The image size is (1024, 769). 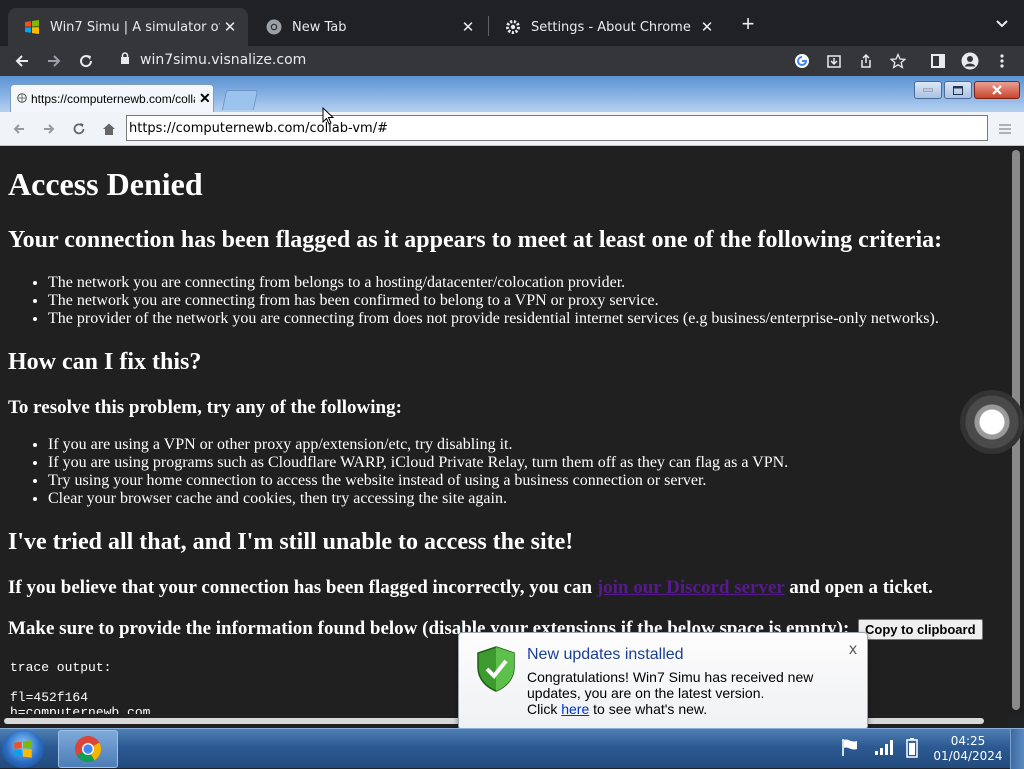 What do you see at coordinates (997, 90) in the screenshot?
I see `close-window-button` at bounding box center [997, 90].